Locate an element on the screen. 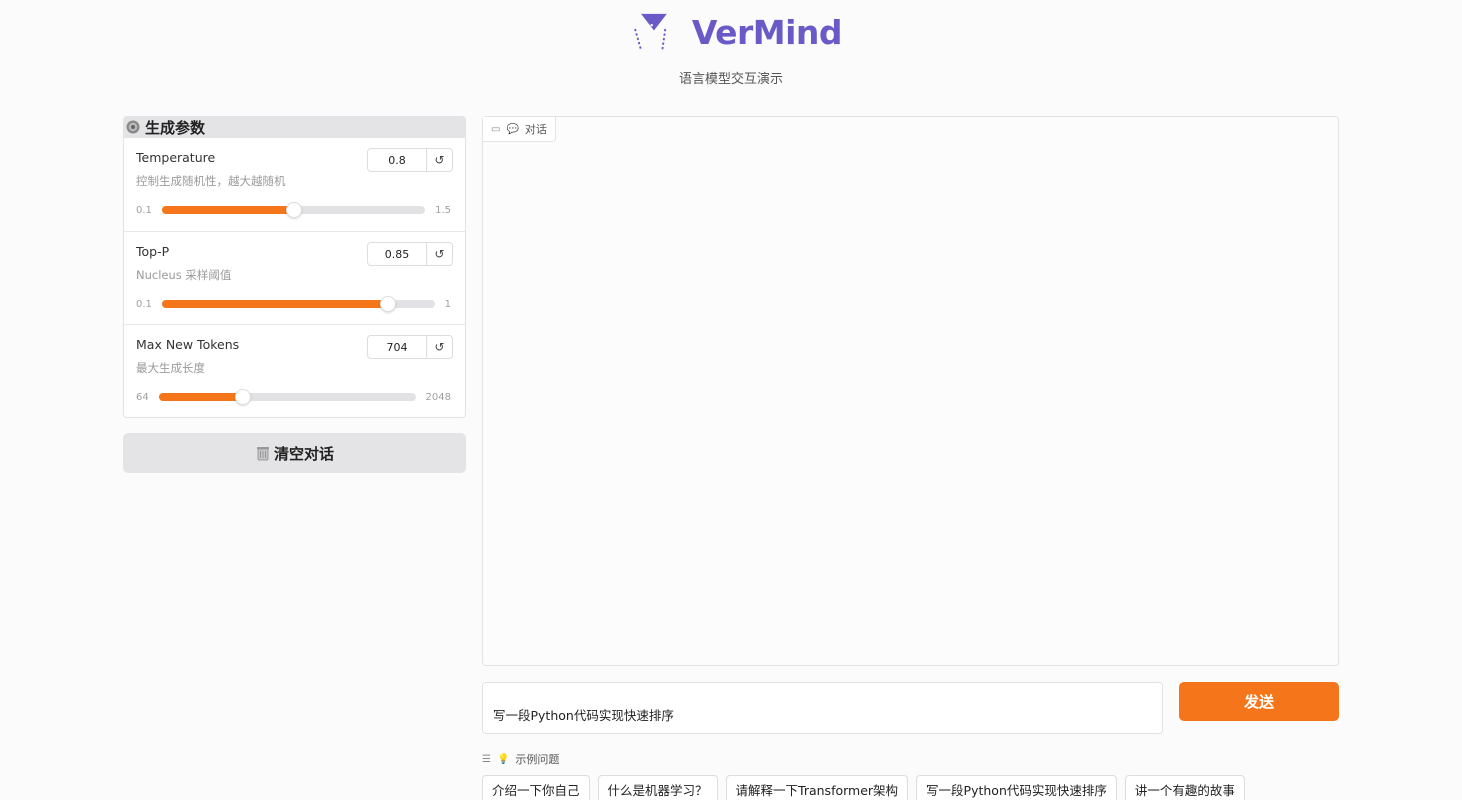 The height and width of the screenshot is (800, 1462). slider-row: 0.1 1.5 is located at coordinates (293, 210).